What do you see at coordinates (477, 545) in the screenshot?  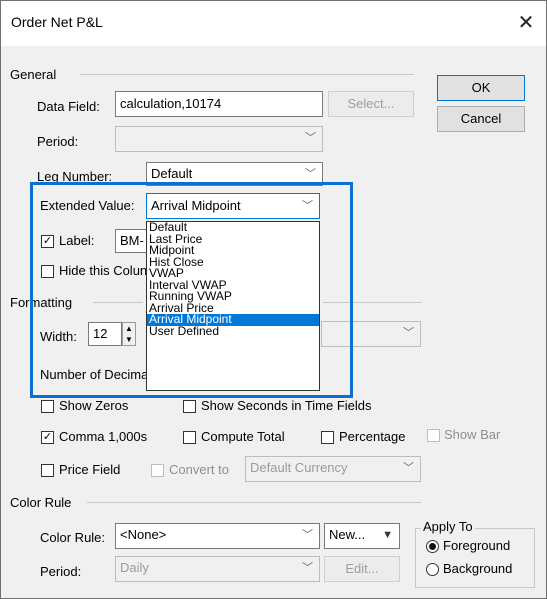 I see `foreground-label: Foreground` at bounding box center [477, 545].